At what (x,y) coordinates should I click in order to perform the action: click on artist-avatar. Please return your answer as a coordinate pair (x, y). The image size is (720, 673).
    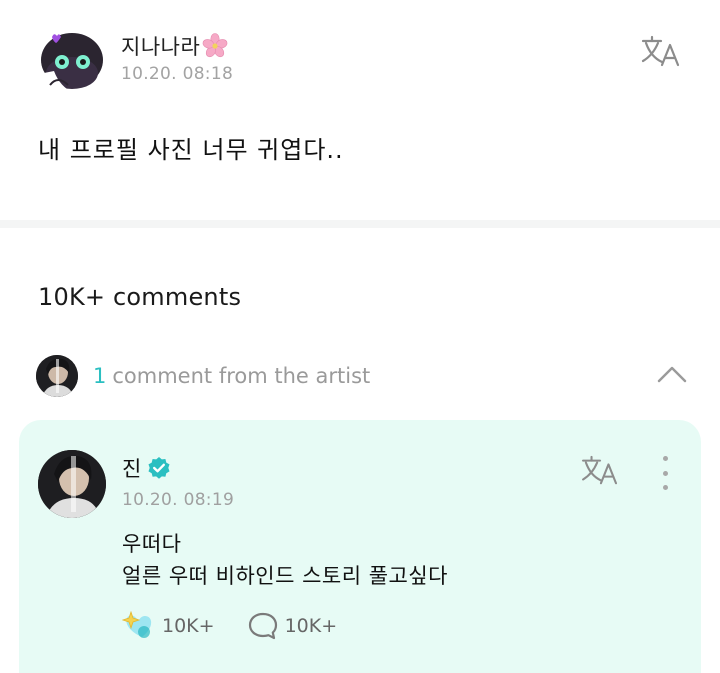
    Looking at the image, I should click on (72, 484).